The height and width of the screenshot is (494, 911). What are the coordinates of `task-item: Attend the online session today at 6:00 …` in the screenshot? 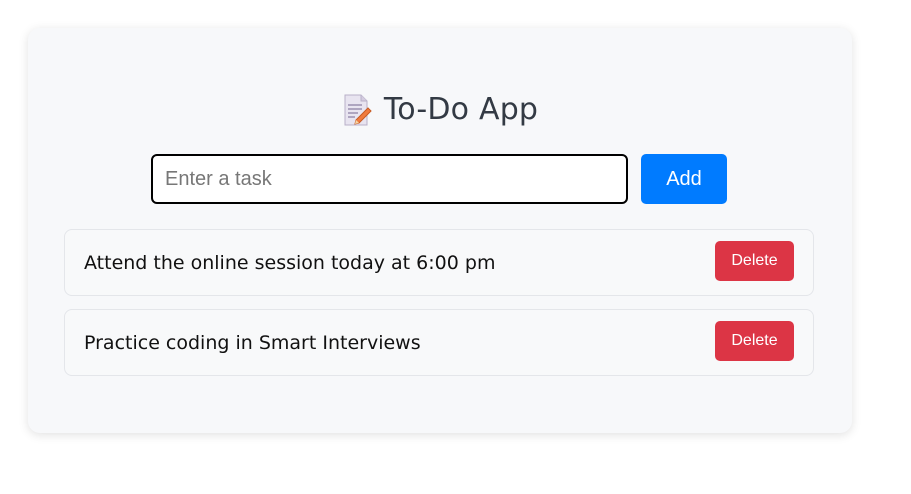 It's located at (439, 262).